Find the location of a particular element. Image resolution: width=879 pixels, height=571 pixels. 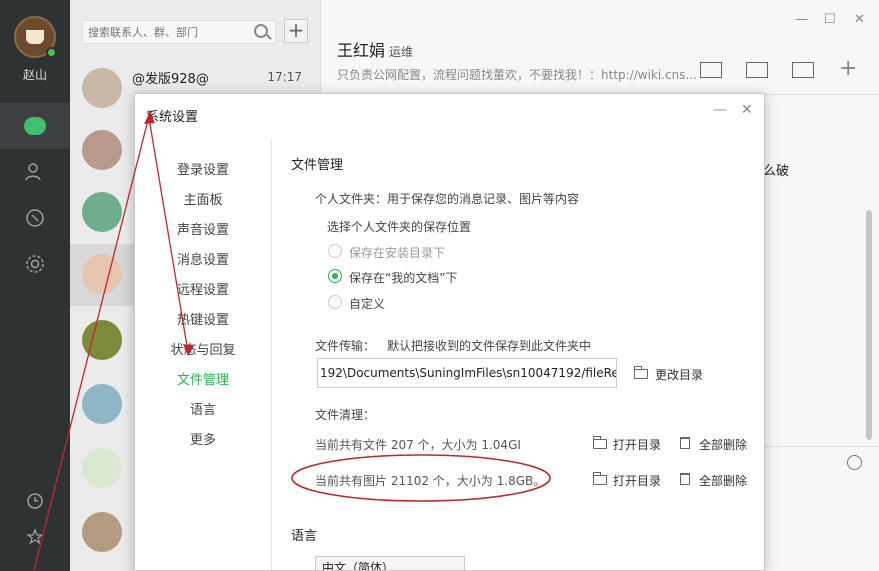

chat-bubble-icon is located at coordinates (35, 126).